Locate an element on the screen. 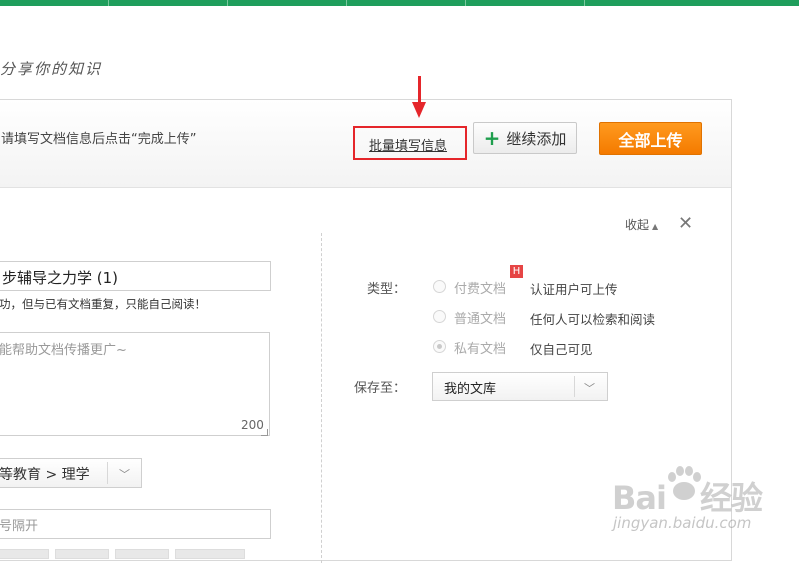  close-icon: ✕ is located at coordinates (685, 224).